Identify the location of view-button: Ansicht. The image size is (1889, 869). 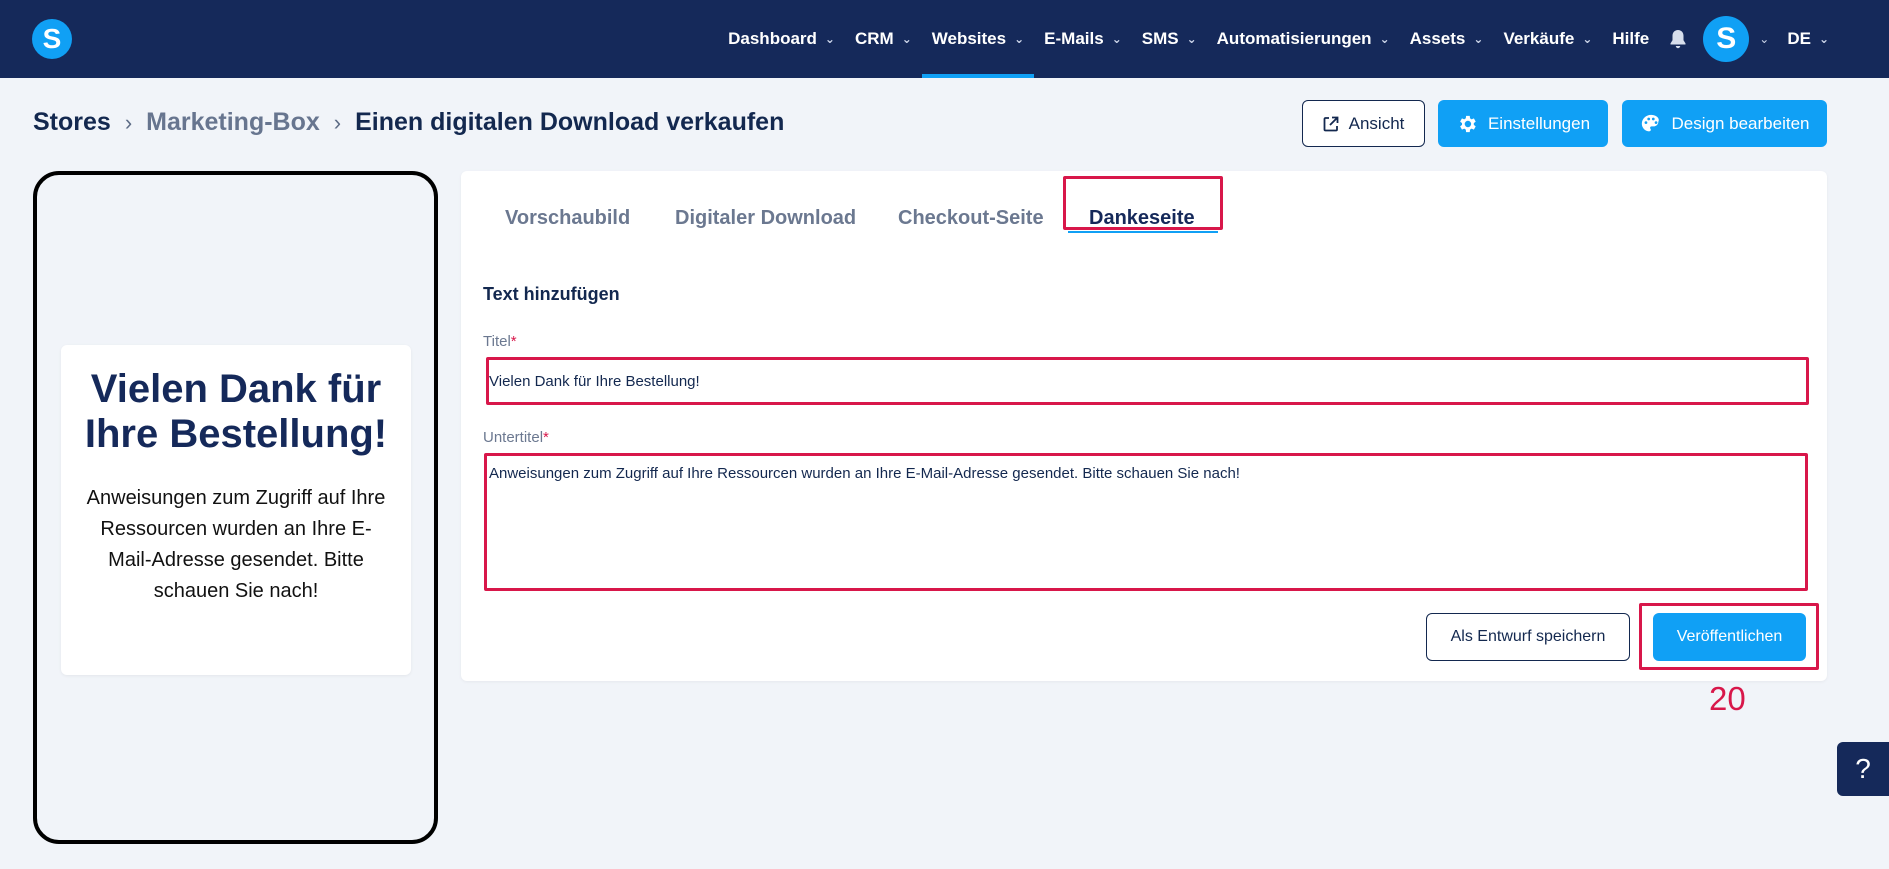
(1363, 123).